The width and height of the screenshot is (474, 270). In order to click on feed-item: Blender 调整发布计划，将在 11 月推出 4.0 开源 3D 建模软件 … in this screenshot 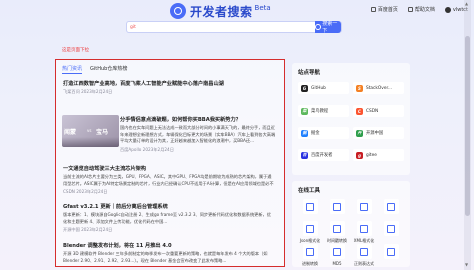, I will do `click(169, 253)`.